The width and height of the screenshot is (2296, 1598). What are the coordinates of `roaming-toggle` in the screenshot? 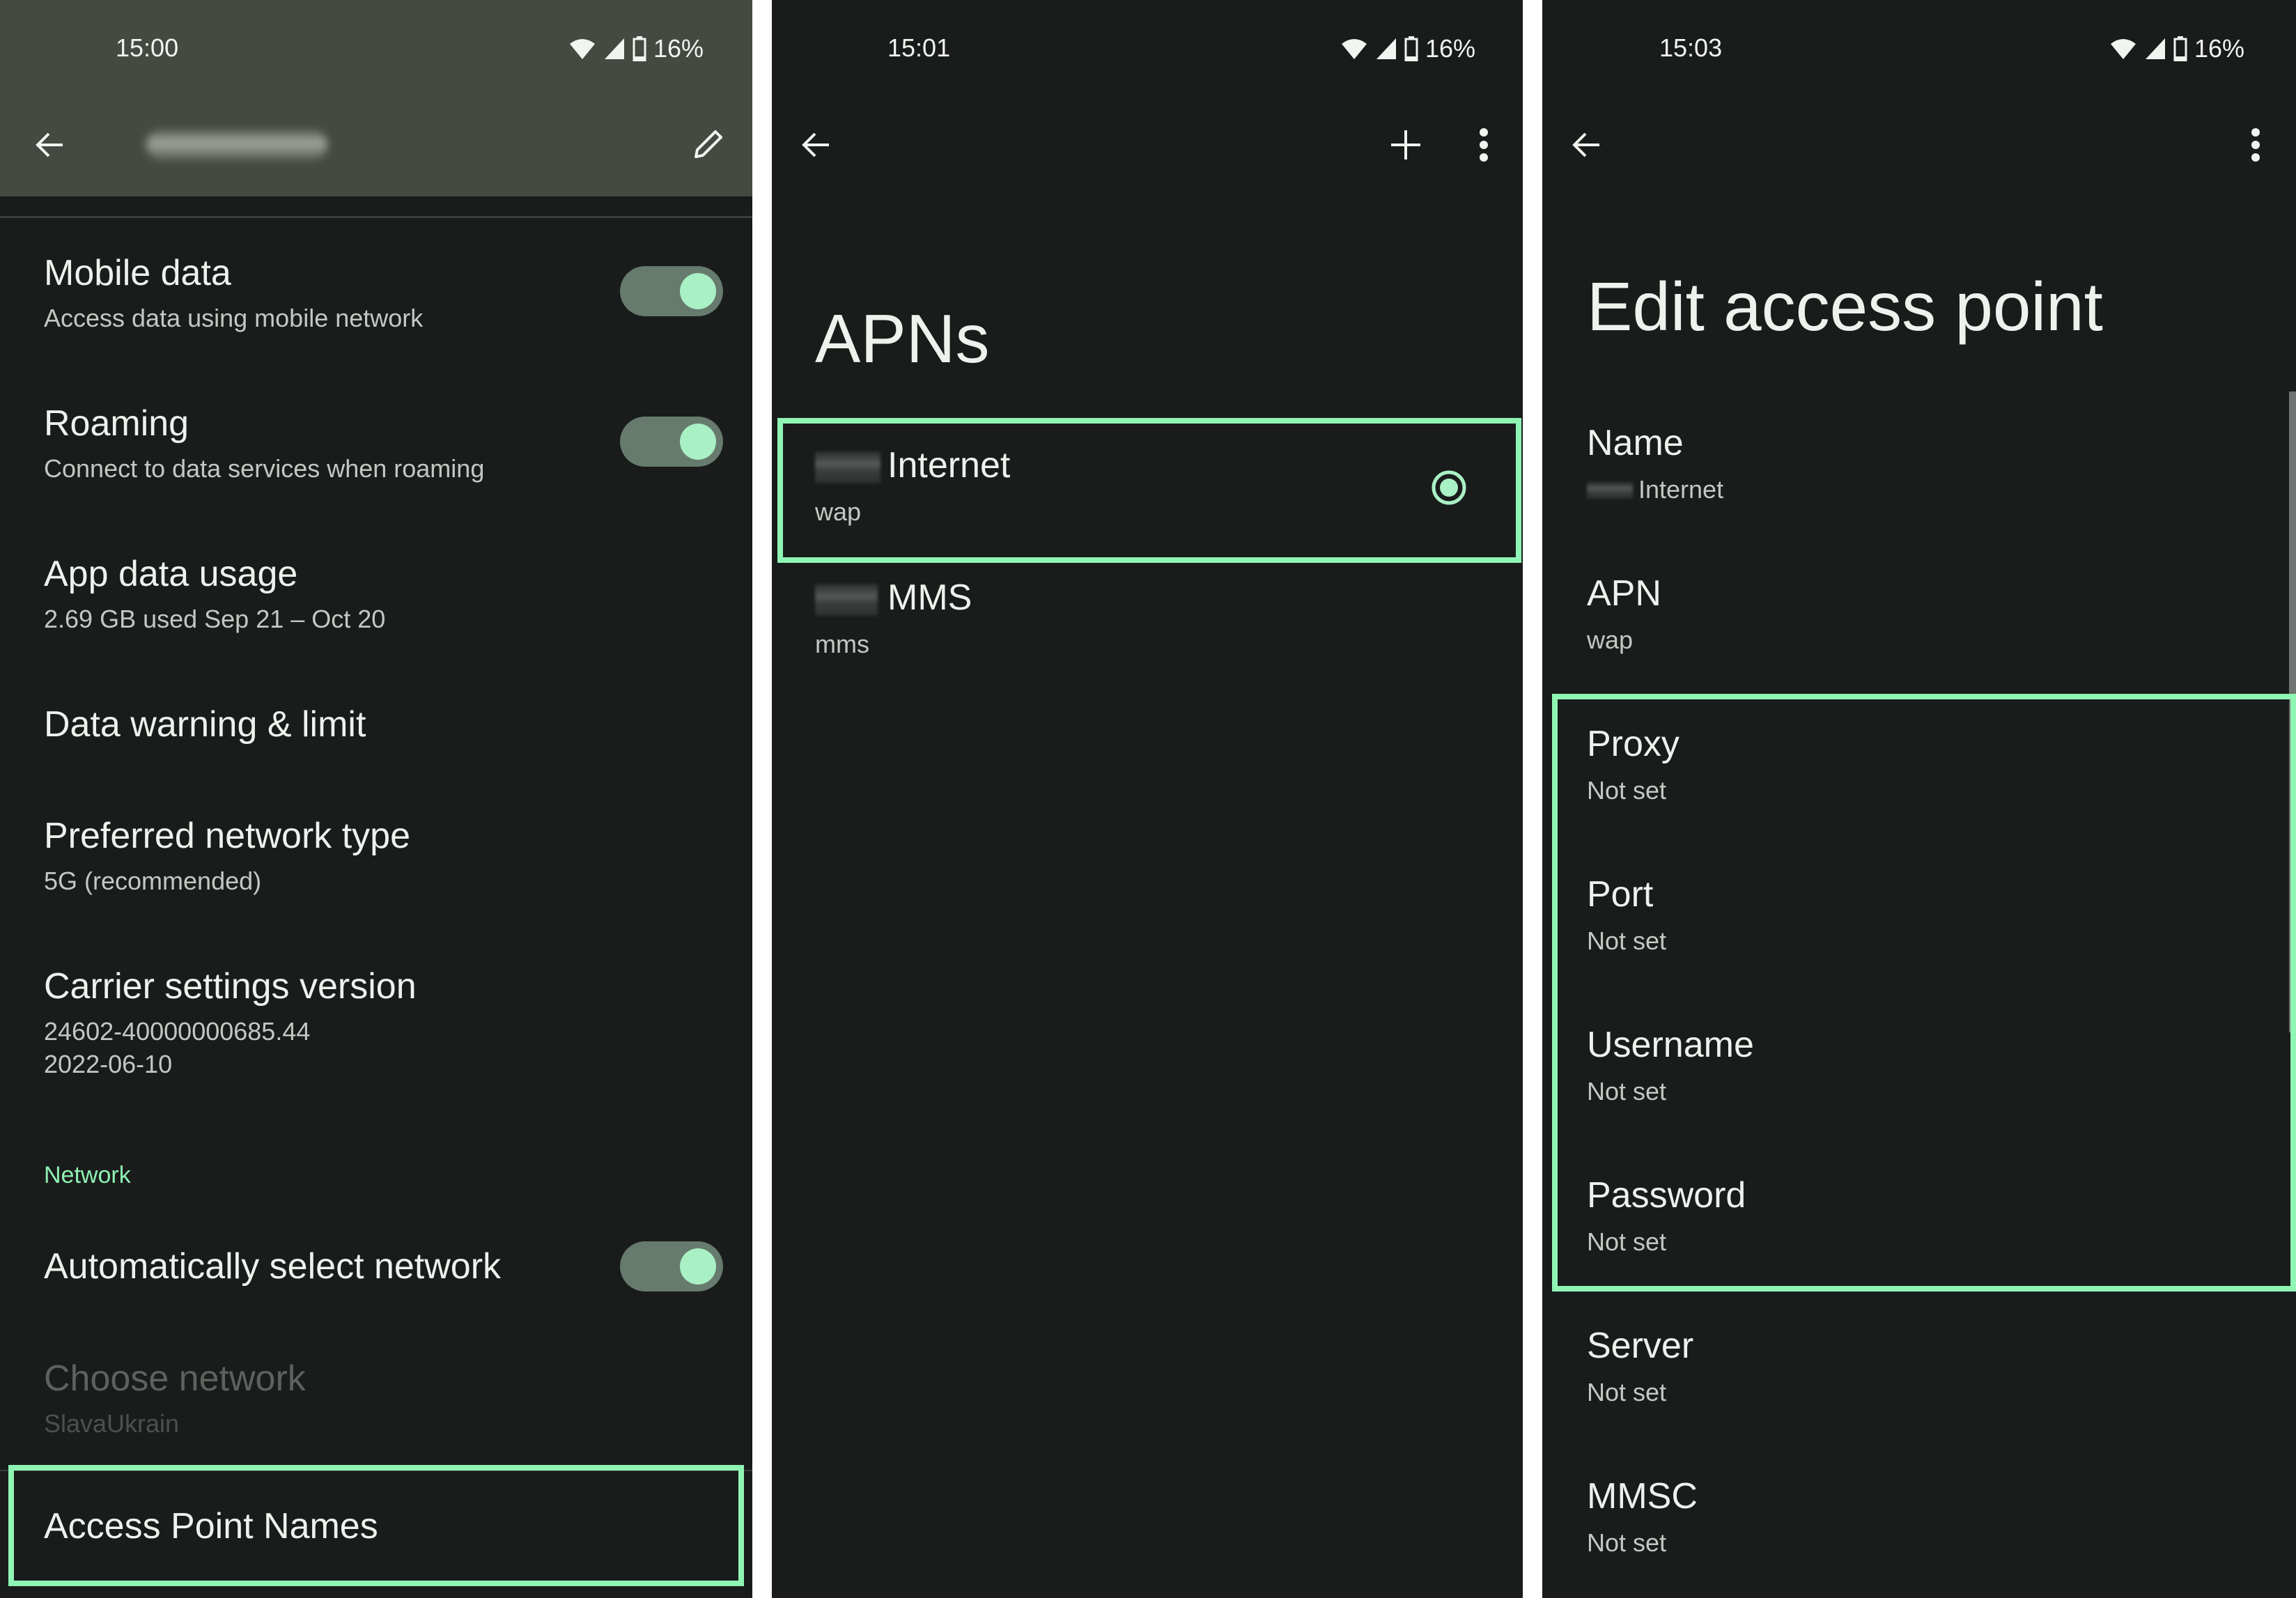 It's located at (671, 442).